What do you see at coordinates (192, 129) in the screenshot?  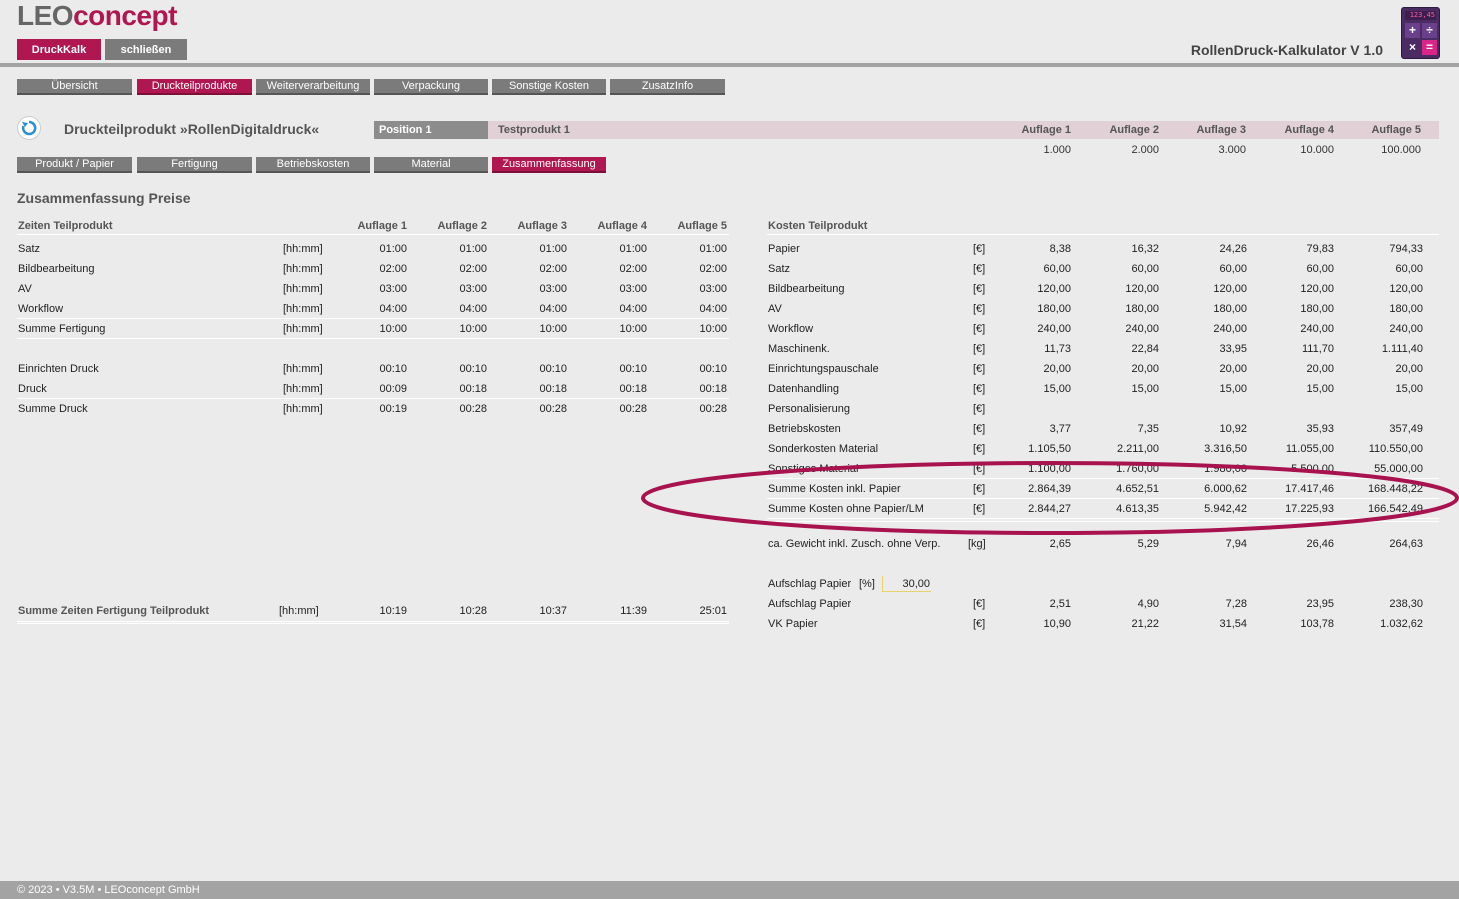 I see `product-title: Druckteilprodukt »RollenDigitaldruck«` at bounding box center [192, 129].